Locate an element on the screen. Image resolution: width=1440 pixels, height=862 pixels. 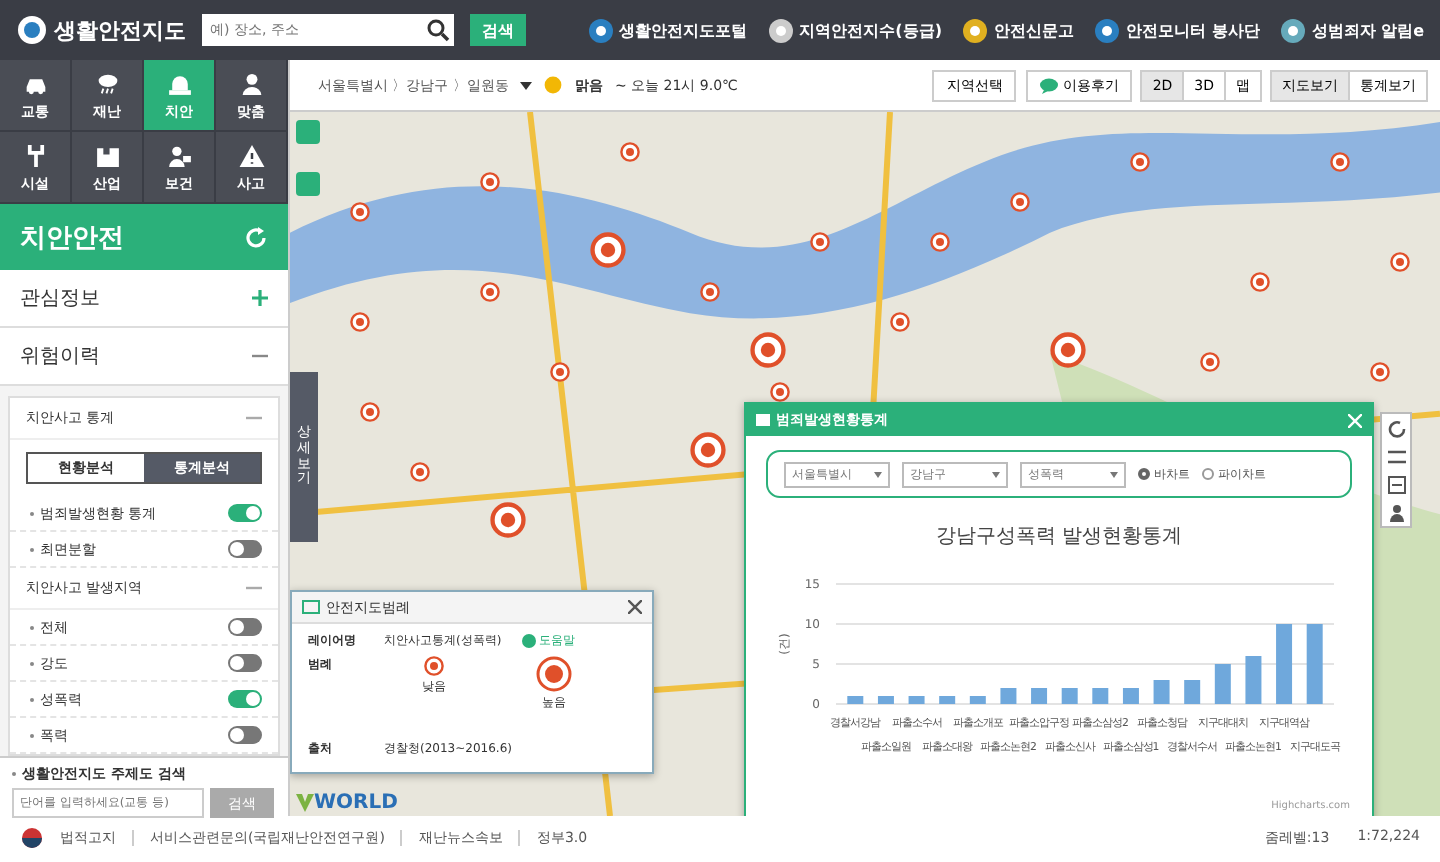
high-marker-icon is located at coordinates (554, 674).